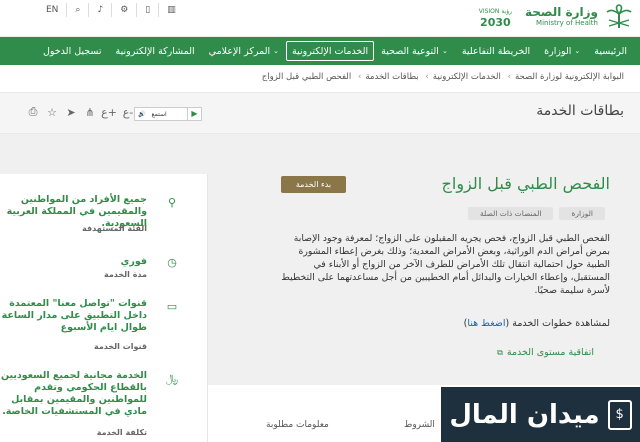 The image size is (640, 442). I want to click on nav-item-e-services: الخدمات الإلكترونية, so click(330, 51).